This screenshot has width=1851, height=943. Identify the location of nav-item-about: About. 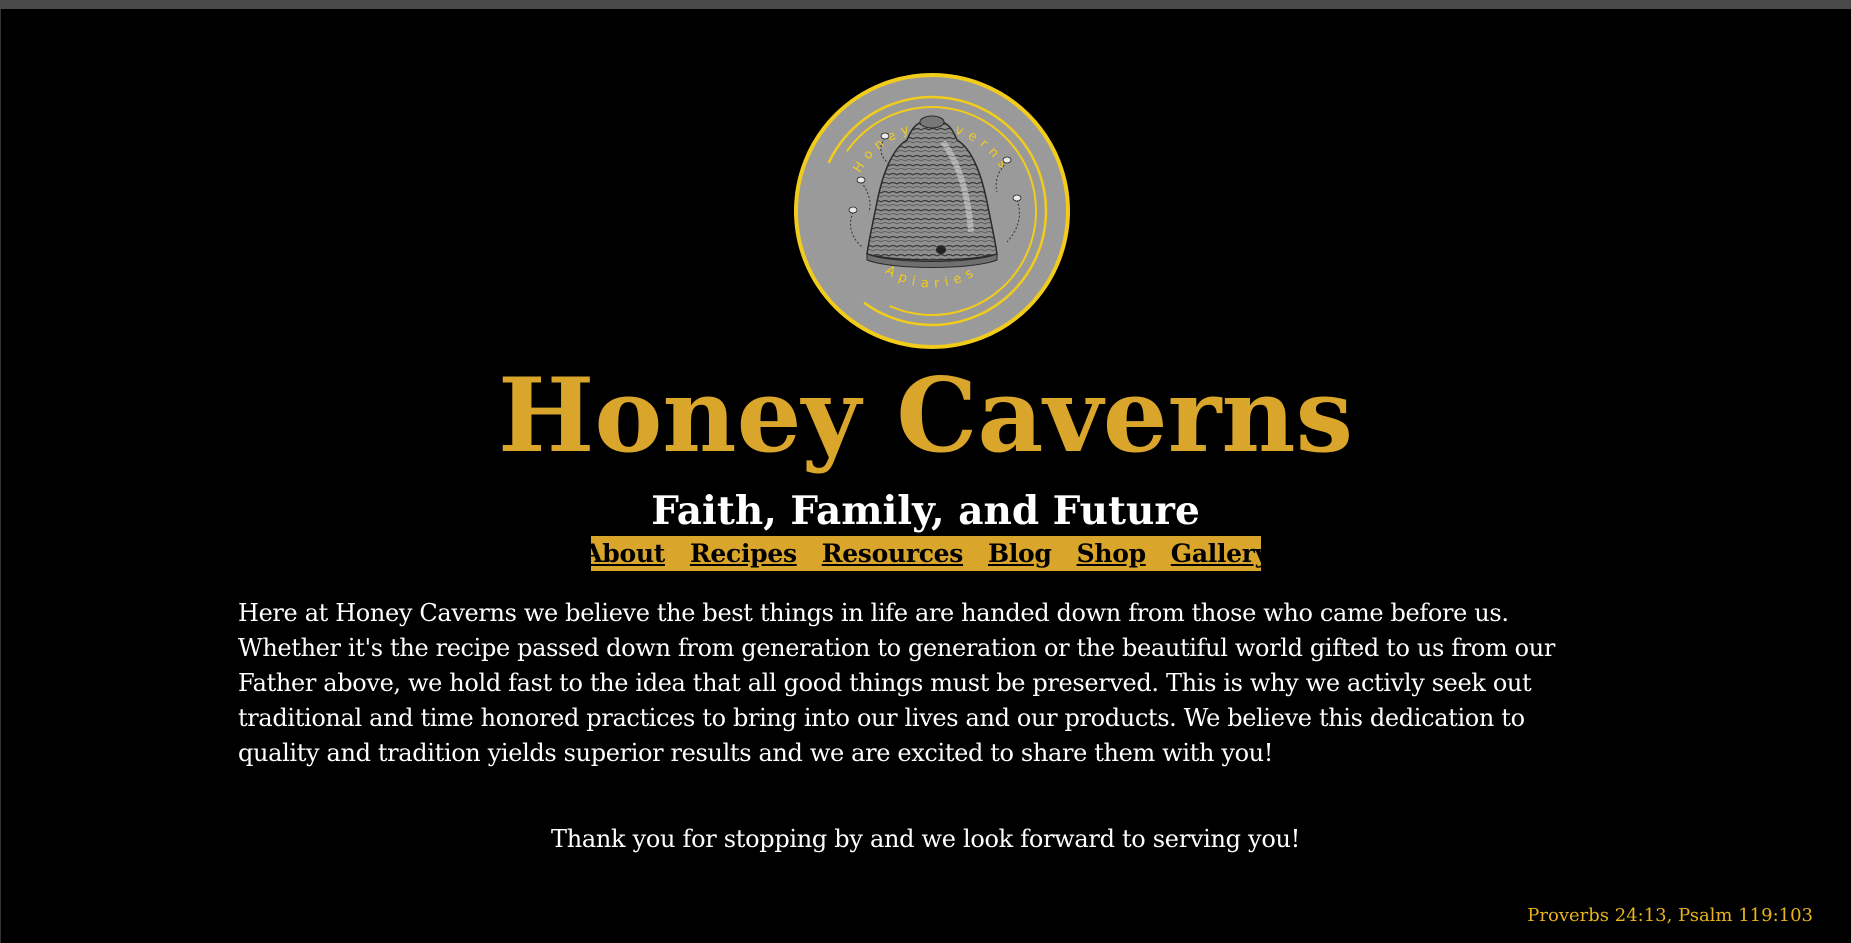
(624, 553).